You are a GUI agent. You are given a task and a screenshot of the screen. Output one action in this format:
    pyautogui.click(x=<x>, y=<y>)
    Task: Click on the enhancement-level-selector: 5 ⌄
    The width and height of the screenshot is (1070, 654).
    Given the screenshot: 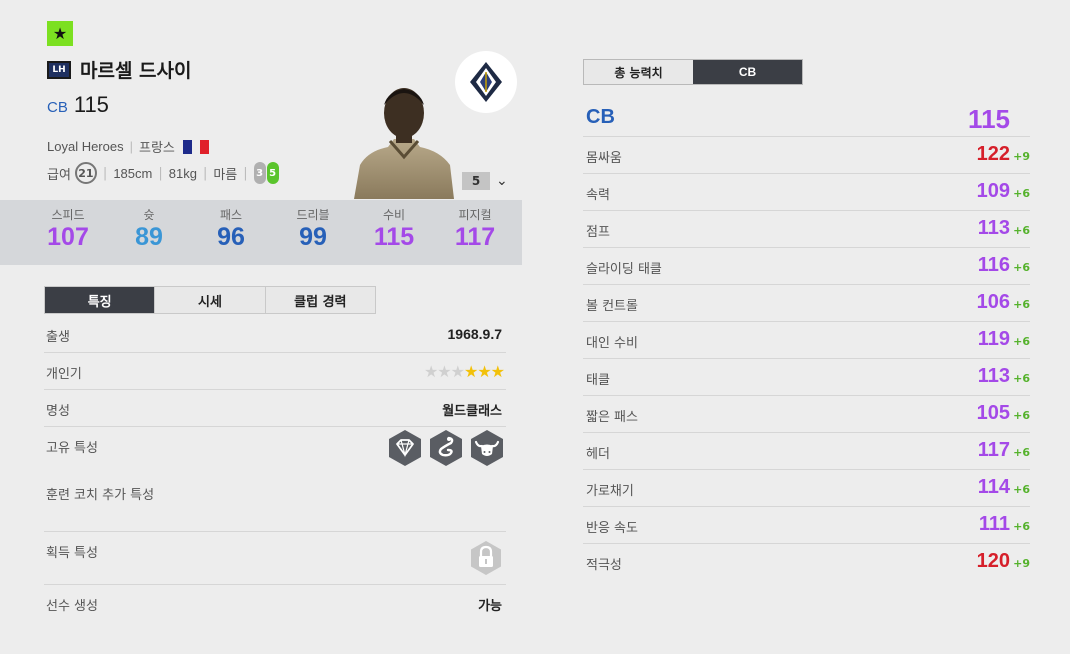 What is the action you would take?
    pyautogui.click(x=485, y=181)
    